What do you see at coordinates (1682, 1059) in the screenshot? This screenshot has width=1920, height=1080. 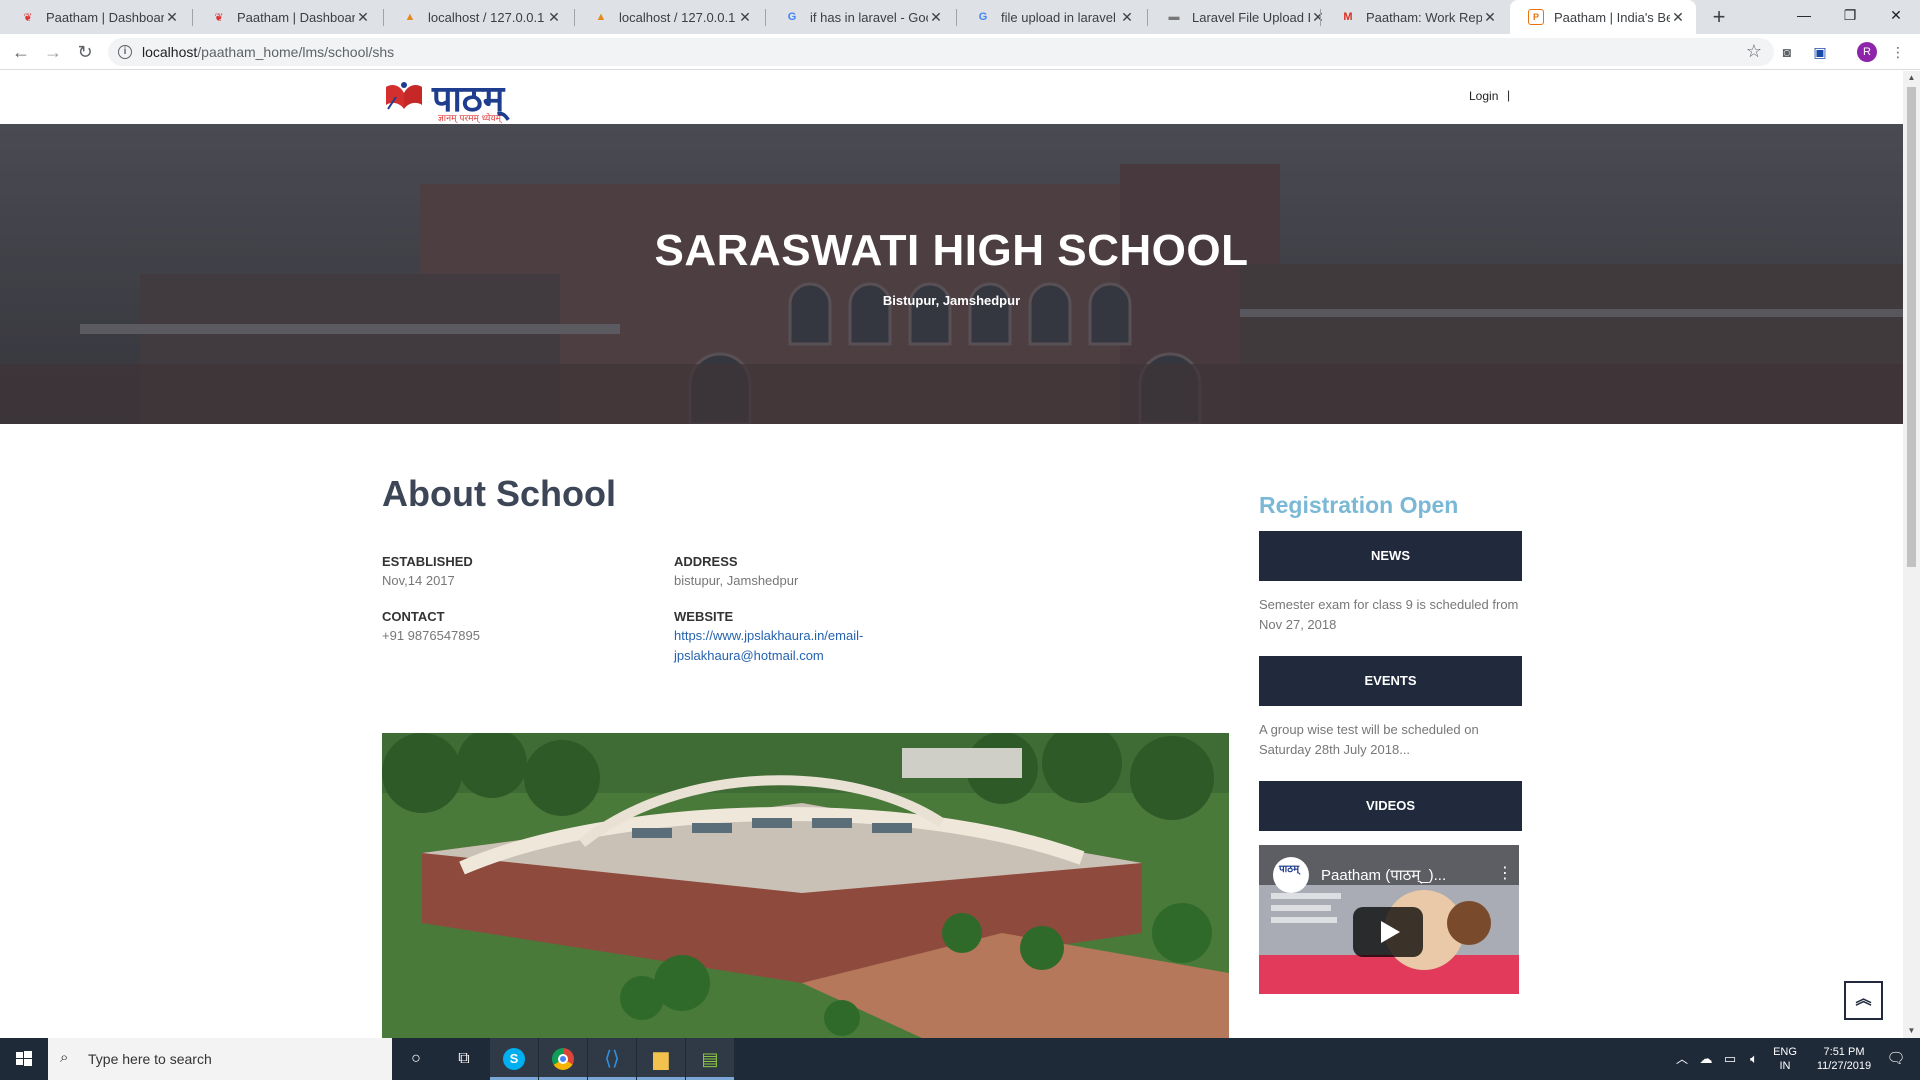 I see `show-hidden-icons: ︿` at bounding box center [1682, 1059].